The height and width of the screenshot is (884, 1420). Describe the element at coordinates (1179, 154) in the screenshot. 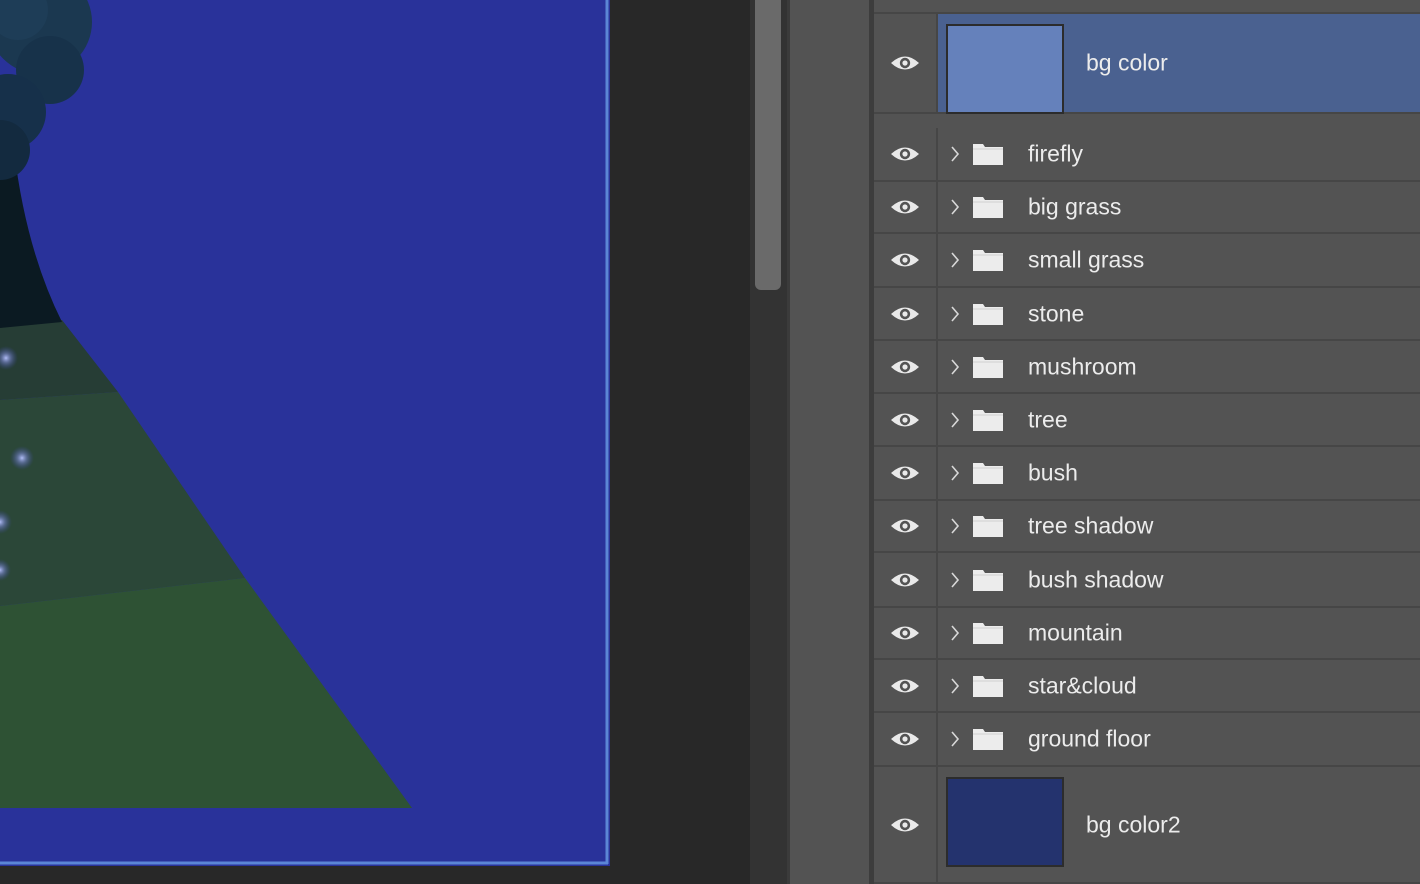

I see `layer-content: firefly` at that location.